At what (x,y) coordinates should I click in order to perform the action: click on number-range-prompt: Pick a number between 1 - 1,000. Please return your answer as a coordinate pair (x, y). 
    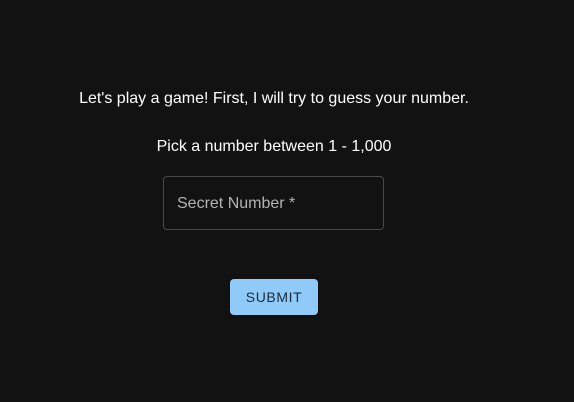
    Looking at the image, I should click on (274, 146).